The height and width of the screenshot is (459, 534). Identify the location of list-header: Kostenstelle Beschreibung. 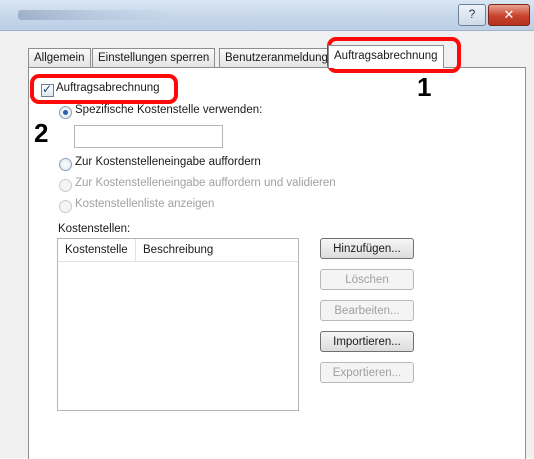
(178, 250).